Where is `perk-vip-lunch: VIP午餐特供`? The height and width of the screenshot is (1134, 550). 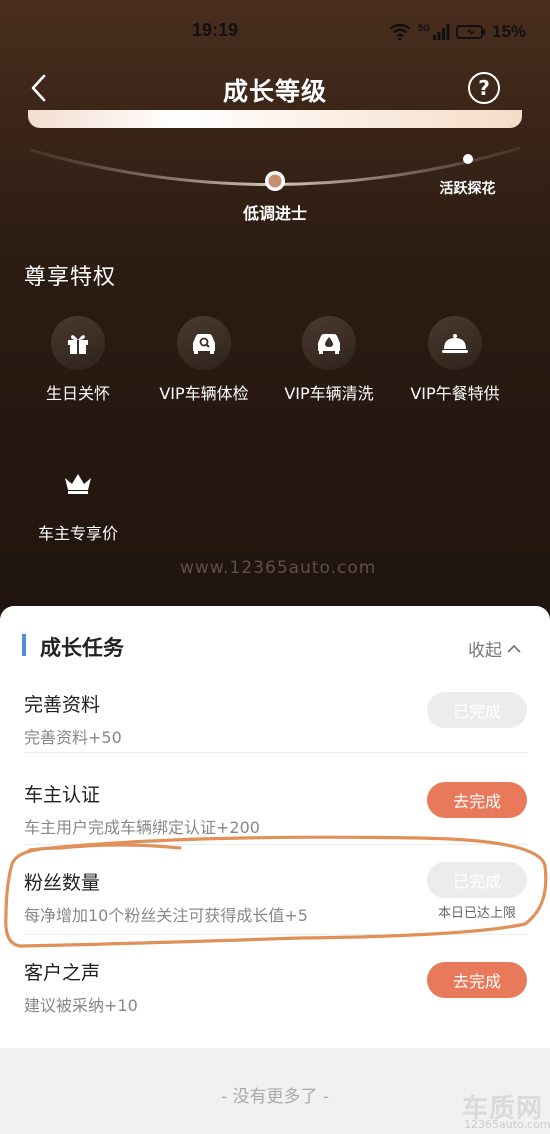
perk-vip-lunch: VIP午餐特供 is located at coordinates (455, 360).